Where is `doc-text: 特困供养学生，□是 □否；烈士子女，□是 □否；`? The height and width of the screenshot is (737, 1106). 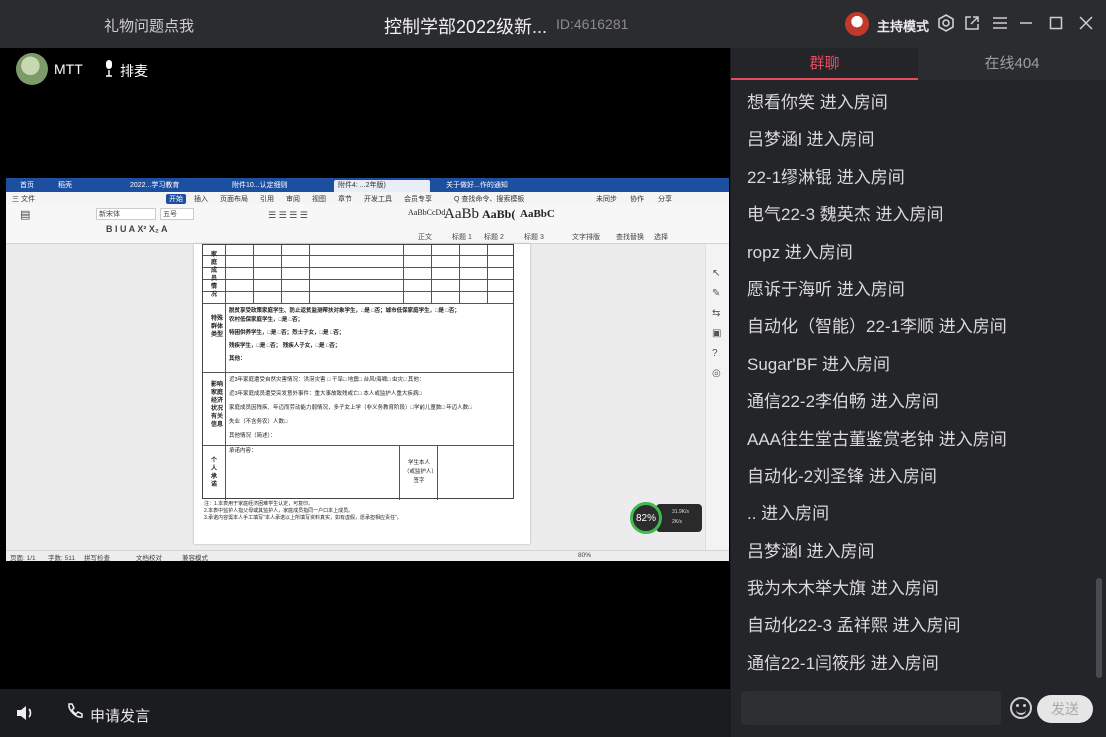
doc-text: 特困供养学生，□是 □否；烈士子女，□是 □否； is located at coordinates (287, 333).